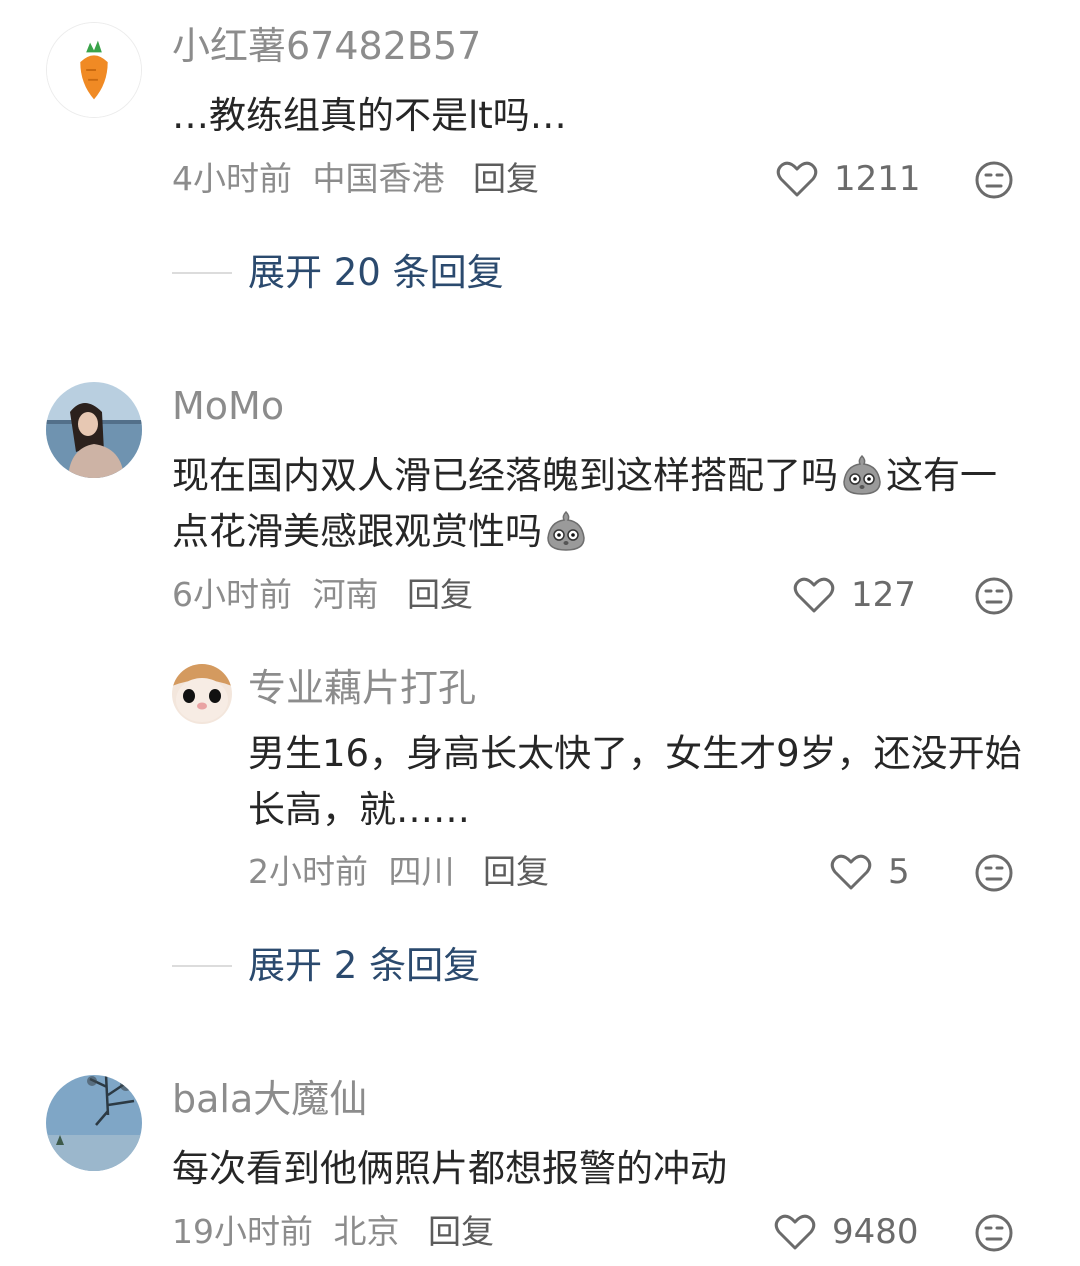 This screenshot has width=1080, height=1266. I want to click on username: bala大魔仙, so click(269, 1099).